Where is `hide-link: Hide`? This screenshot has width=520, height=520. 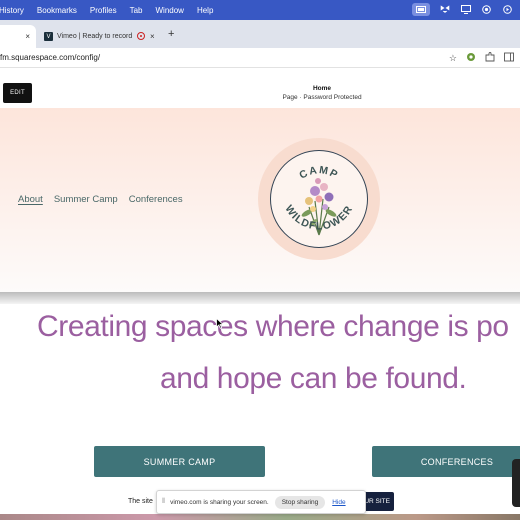 hide-link: Hide is located at coordinates (338, 502).